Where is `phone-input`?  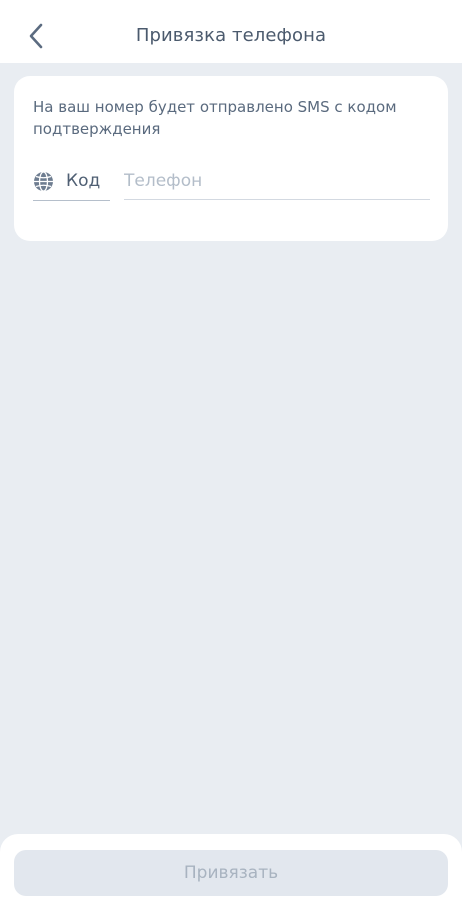
phone-input is located at coordinates (277, 184).